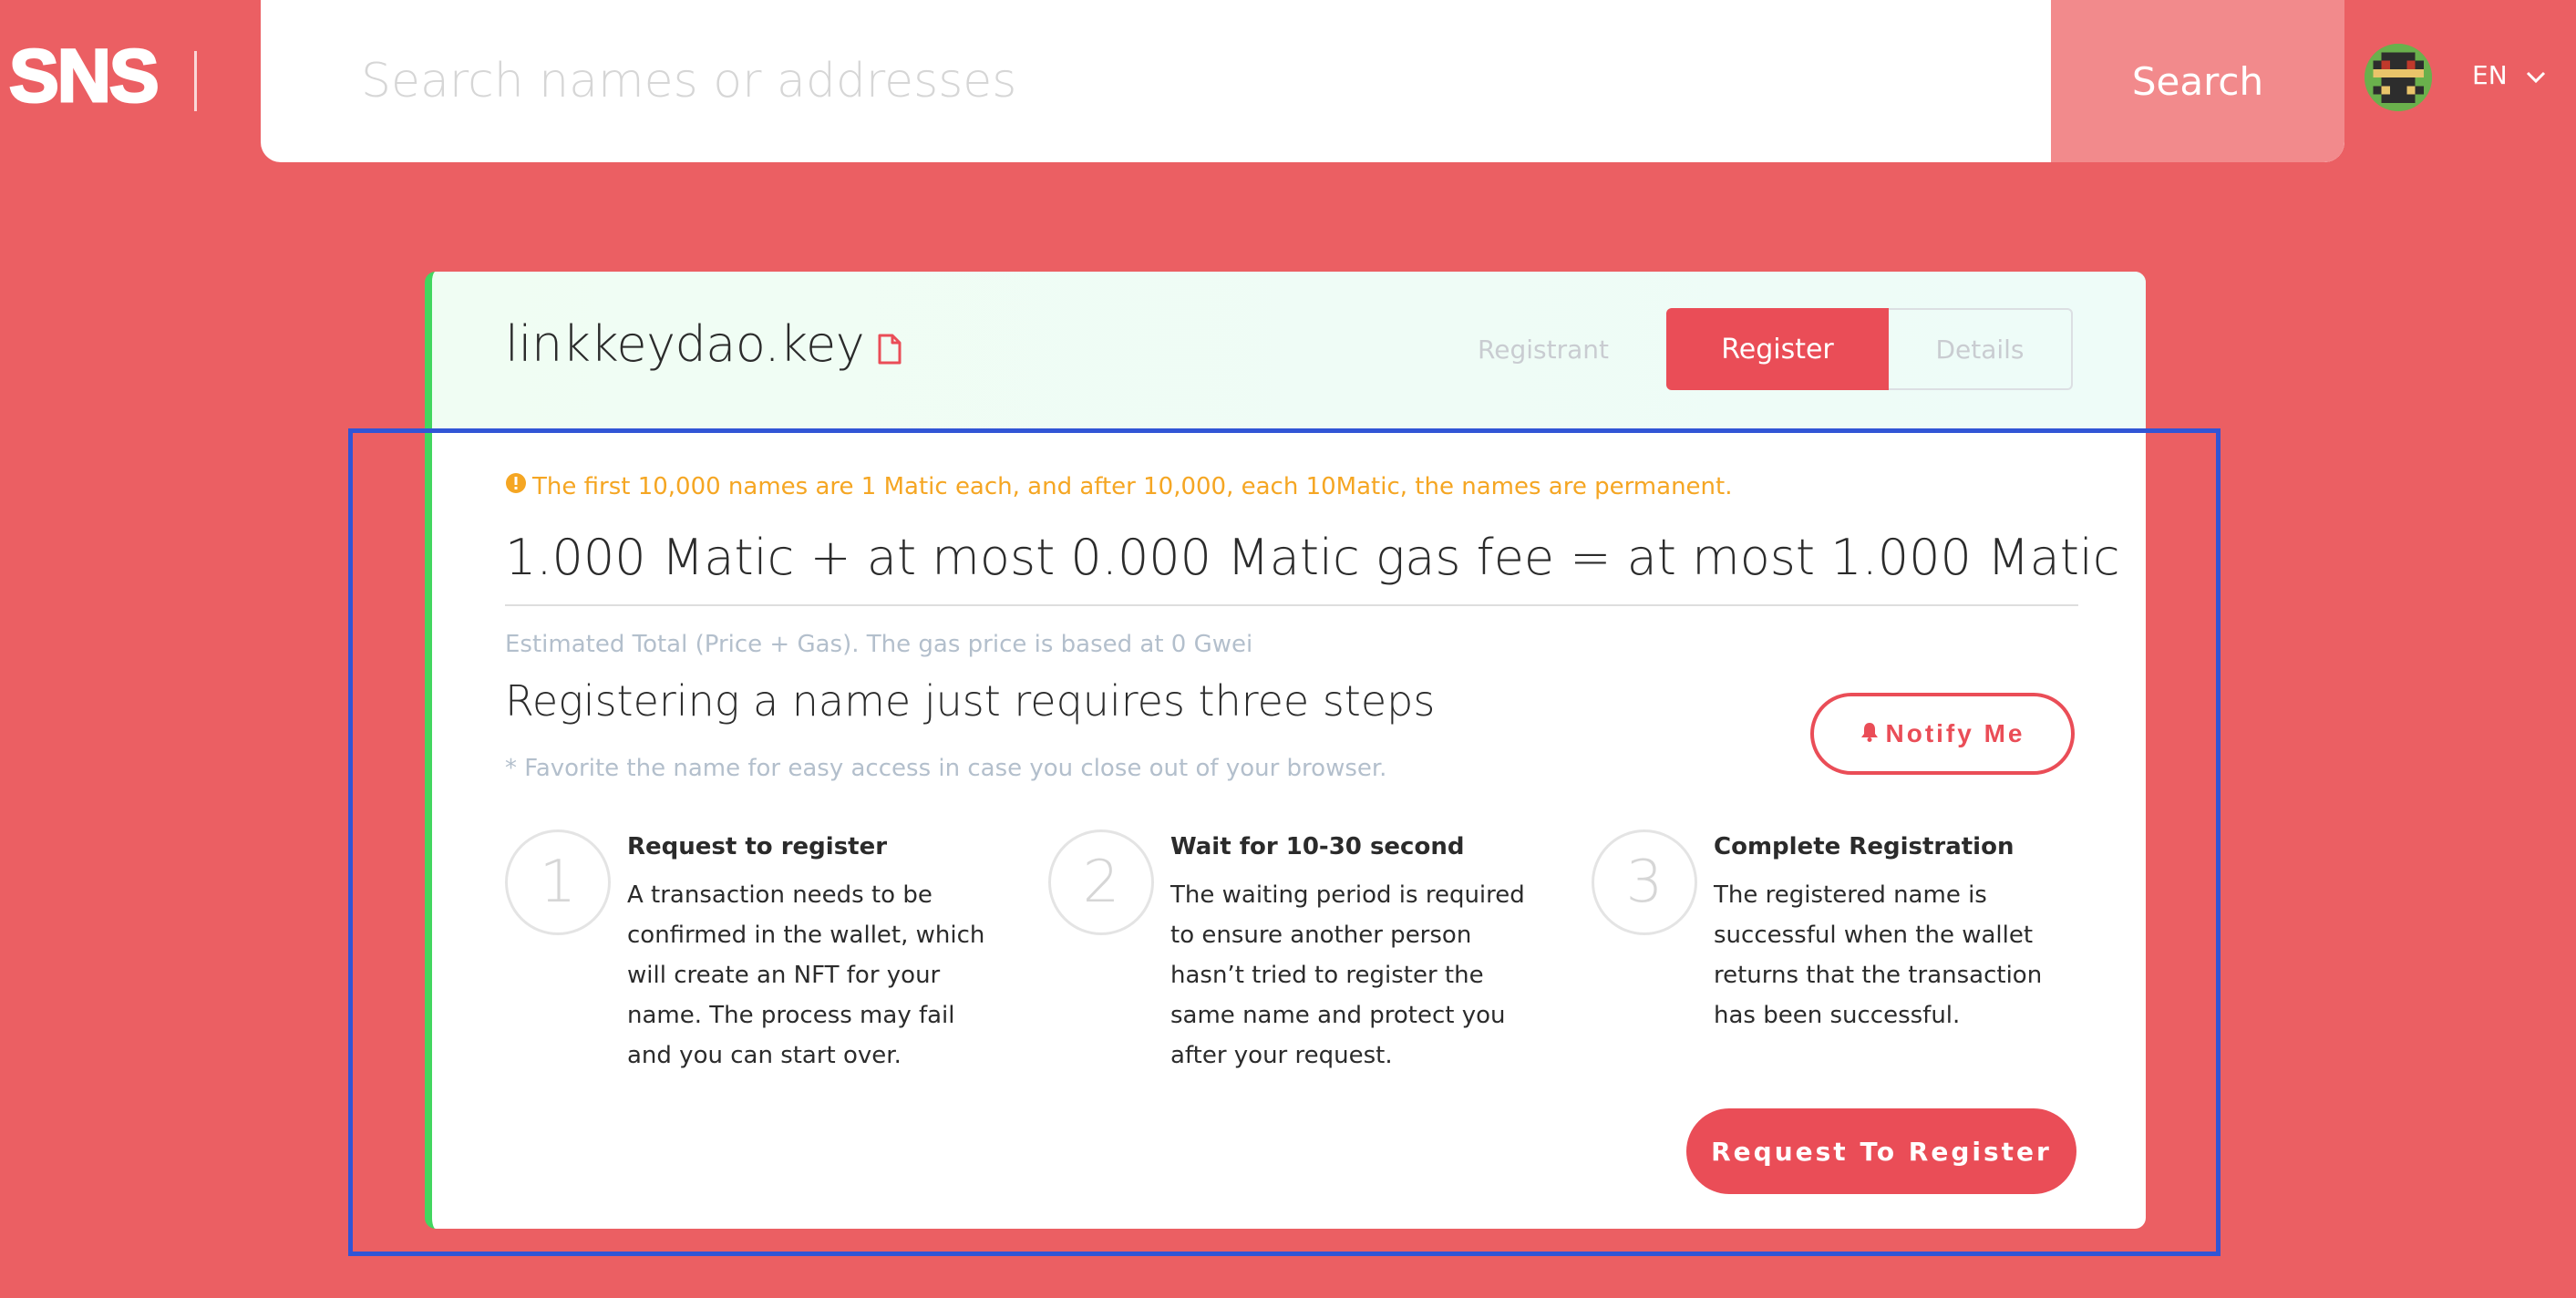  What do you see at coordinates (1156, 81) in the screenshot?
I see `search-input` at bounding box center [1156, 81].